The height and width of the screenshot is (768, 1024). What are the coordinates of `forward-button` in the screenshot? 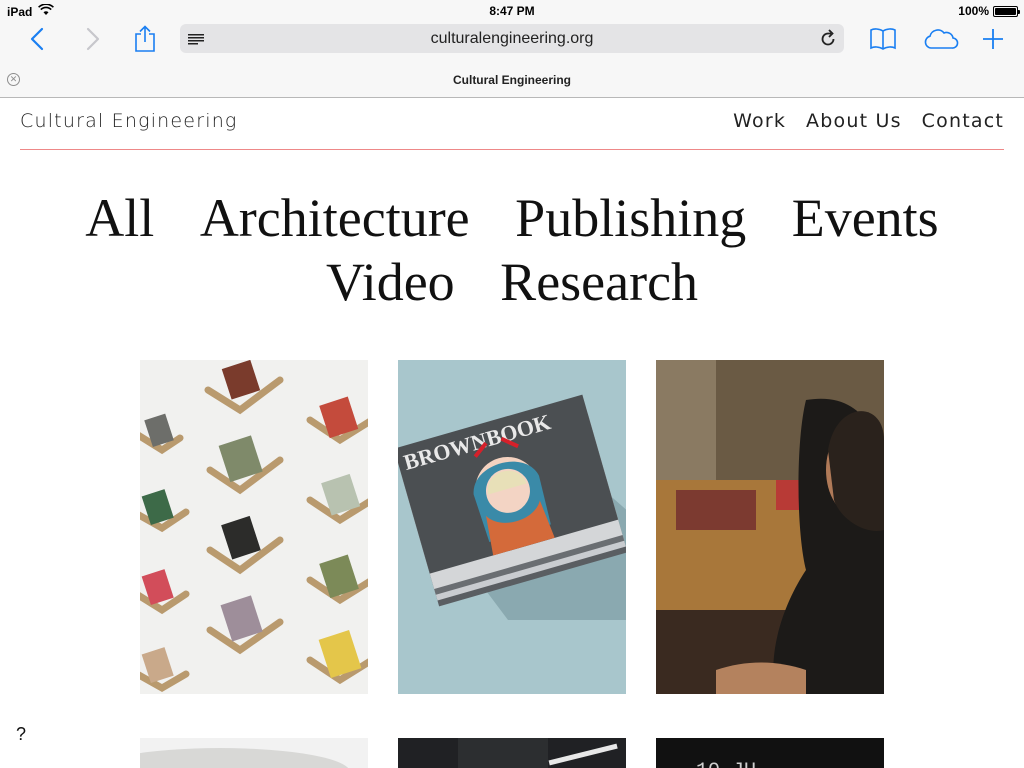 It's located at (93, 39).